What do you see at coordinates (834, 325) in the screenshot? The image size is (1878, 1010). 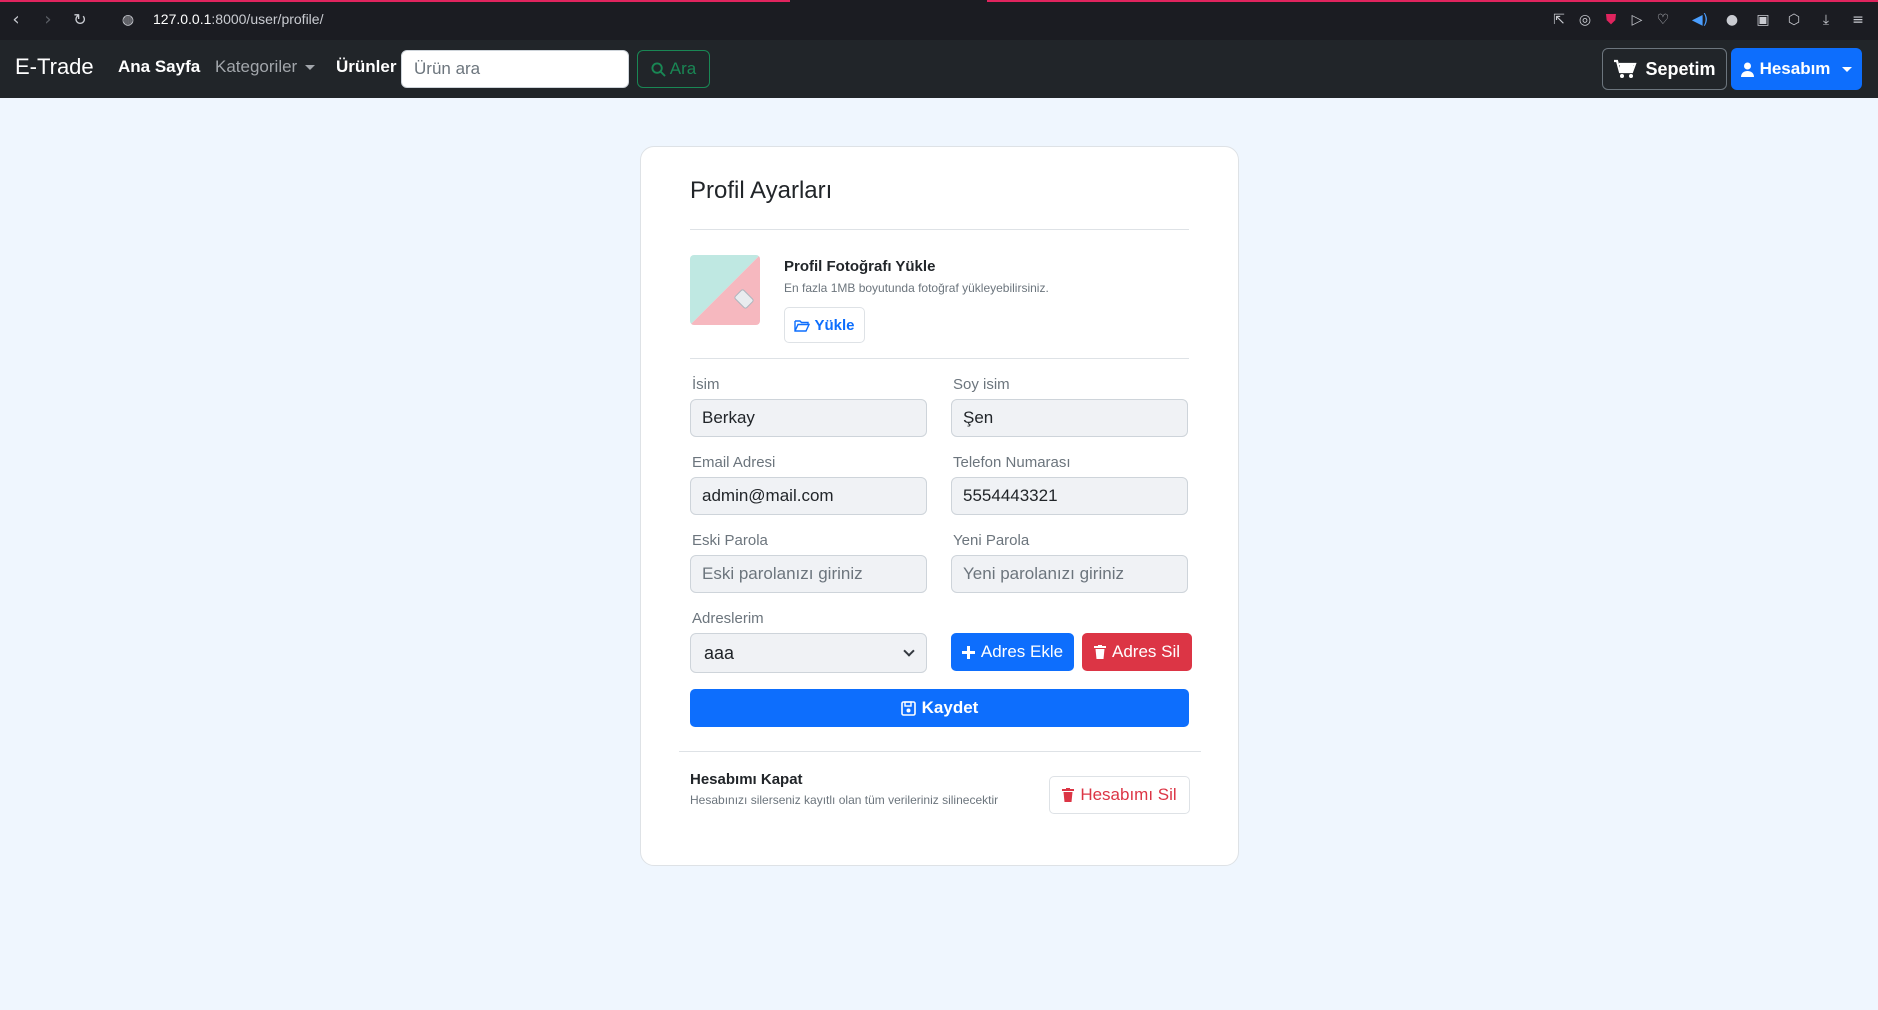 I see `upload-button-label: Yükle` at bounding box center [834, 325].